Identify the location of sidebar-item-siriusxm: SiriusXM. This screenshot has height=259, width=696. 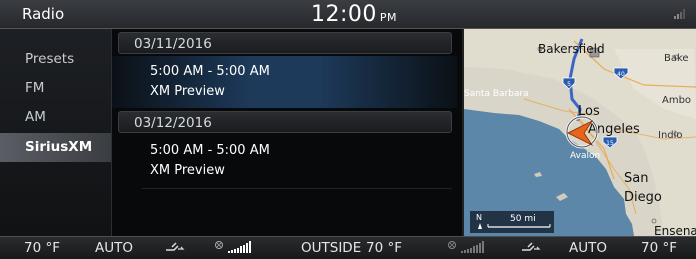
(55, 147).